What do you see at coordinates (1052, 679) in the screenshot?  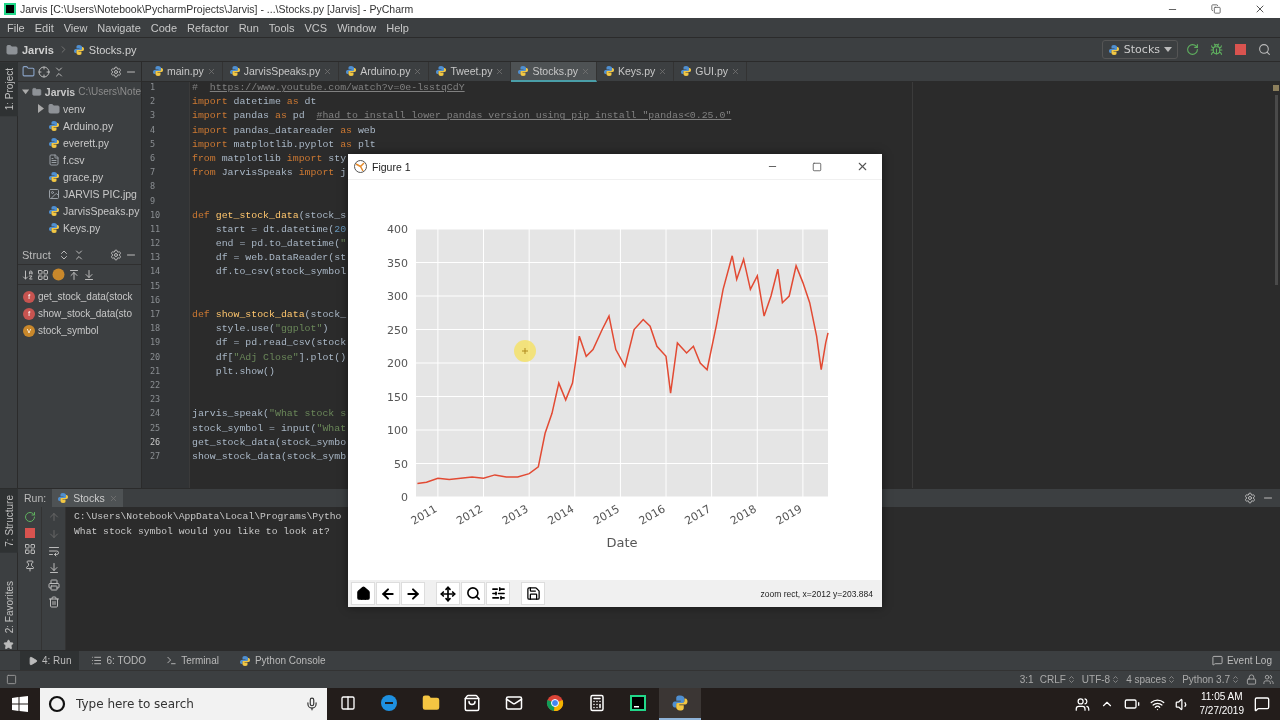 I see `status-item: CRLF` at bounding box center [1052, 679].